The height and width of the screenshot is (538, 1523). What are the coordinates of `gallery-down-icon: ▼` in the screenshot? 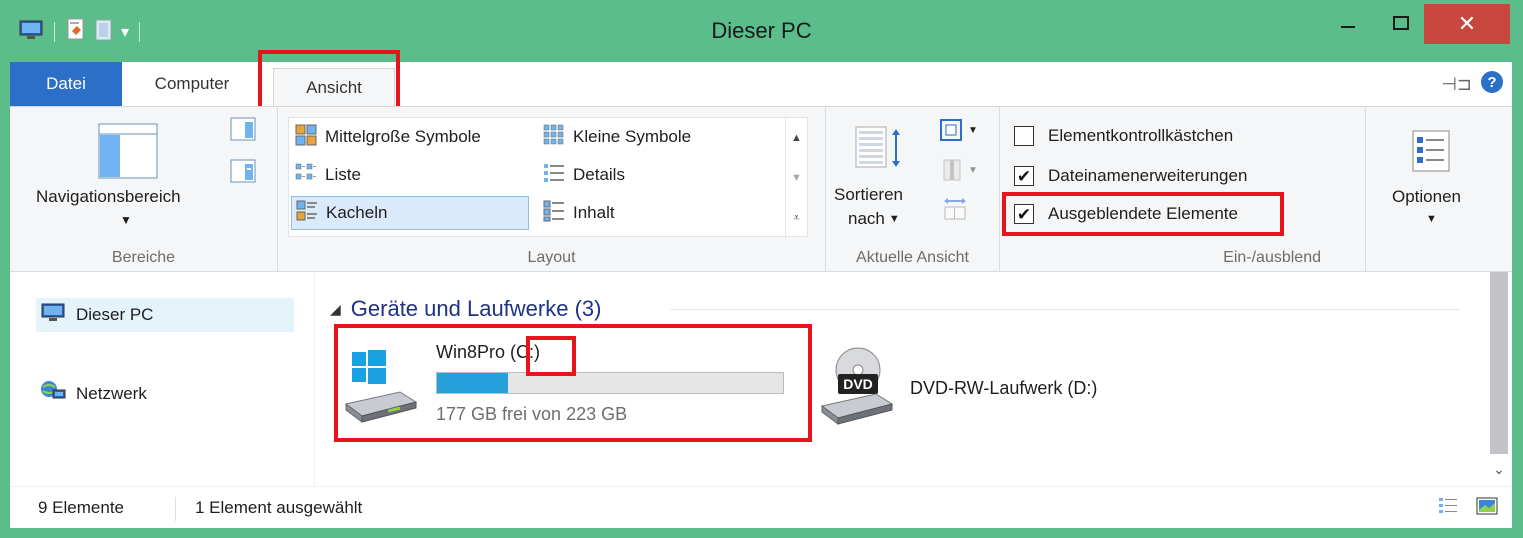 It's located at (796, 178).